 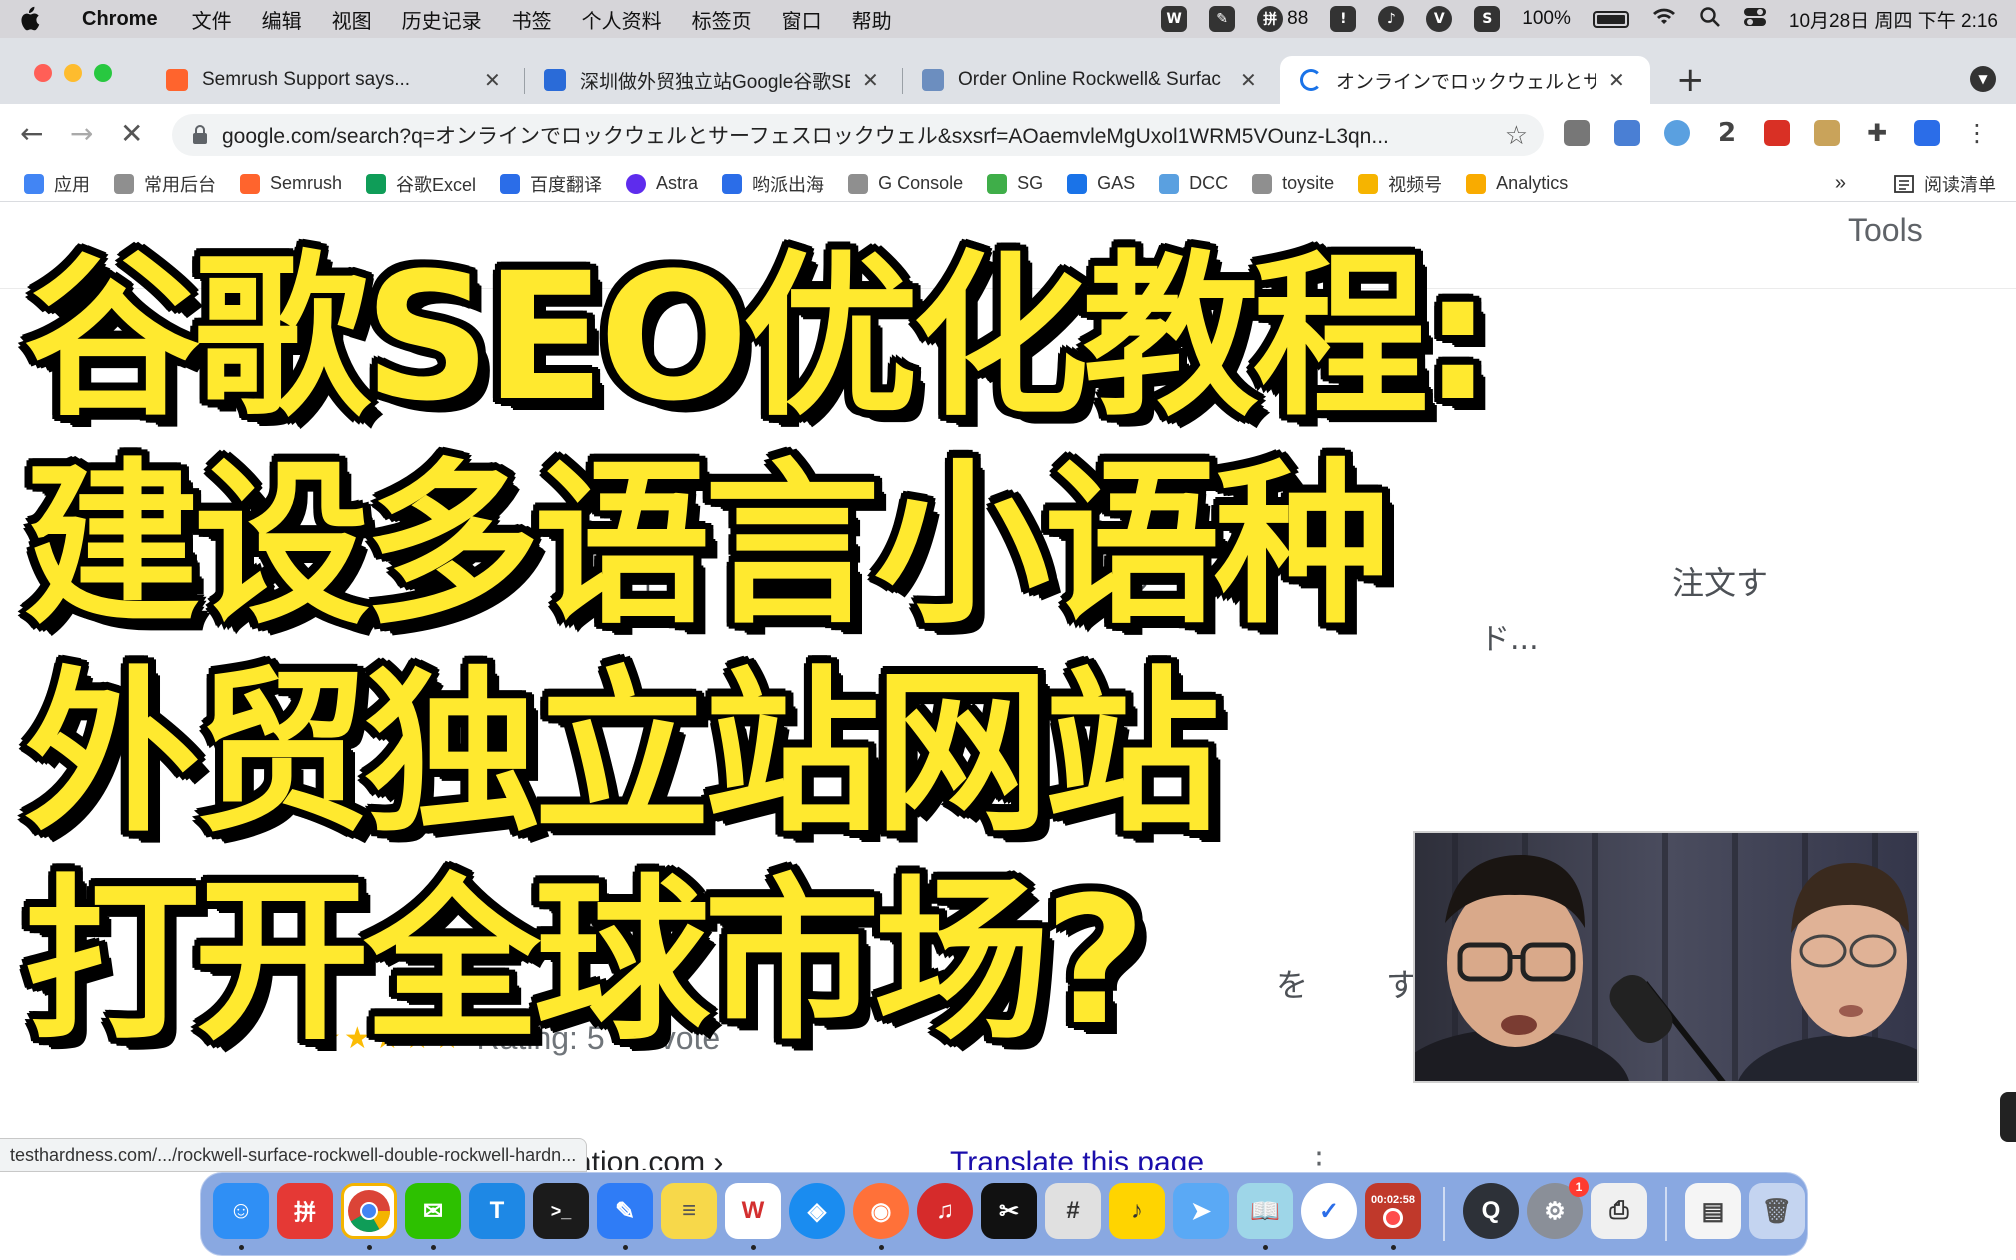 What do you see at coordinates (1222, 19) in the screenshot?
I see `pen-icon: ✎` at bounding box center [1222, 19].